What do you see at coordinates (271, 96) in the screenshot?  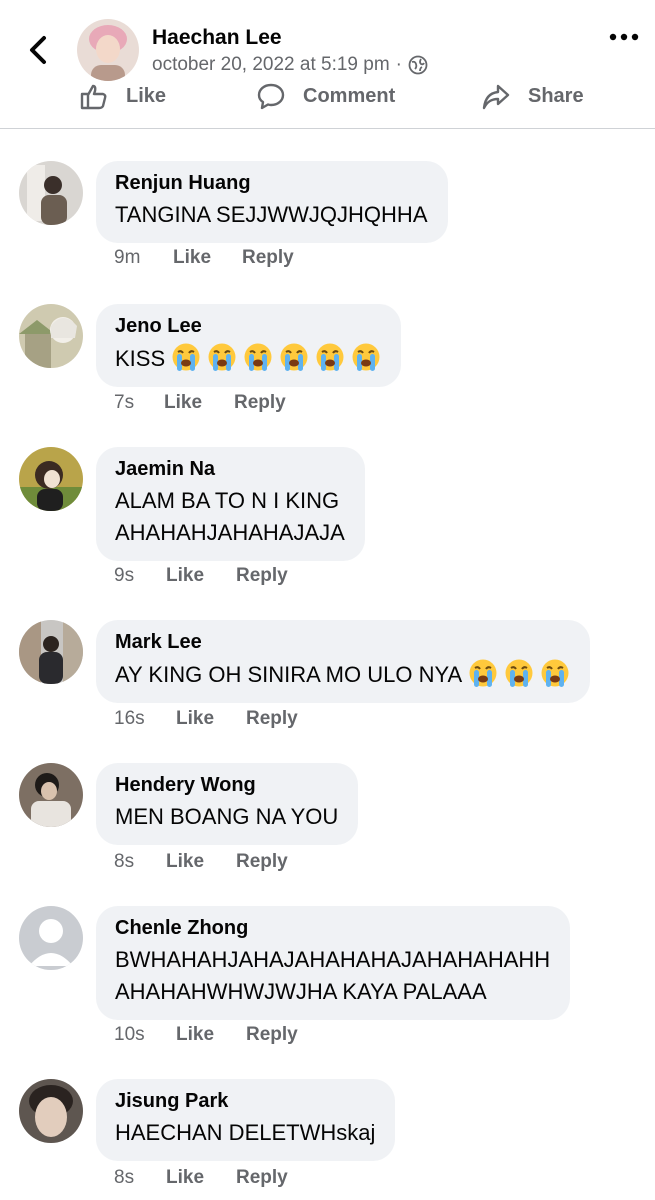 I see `comment-bubble-icon` at bounding box center [271, 96].